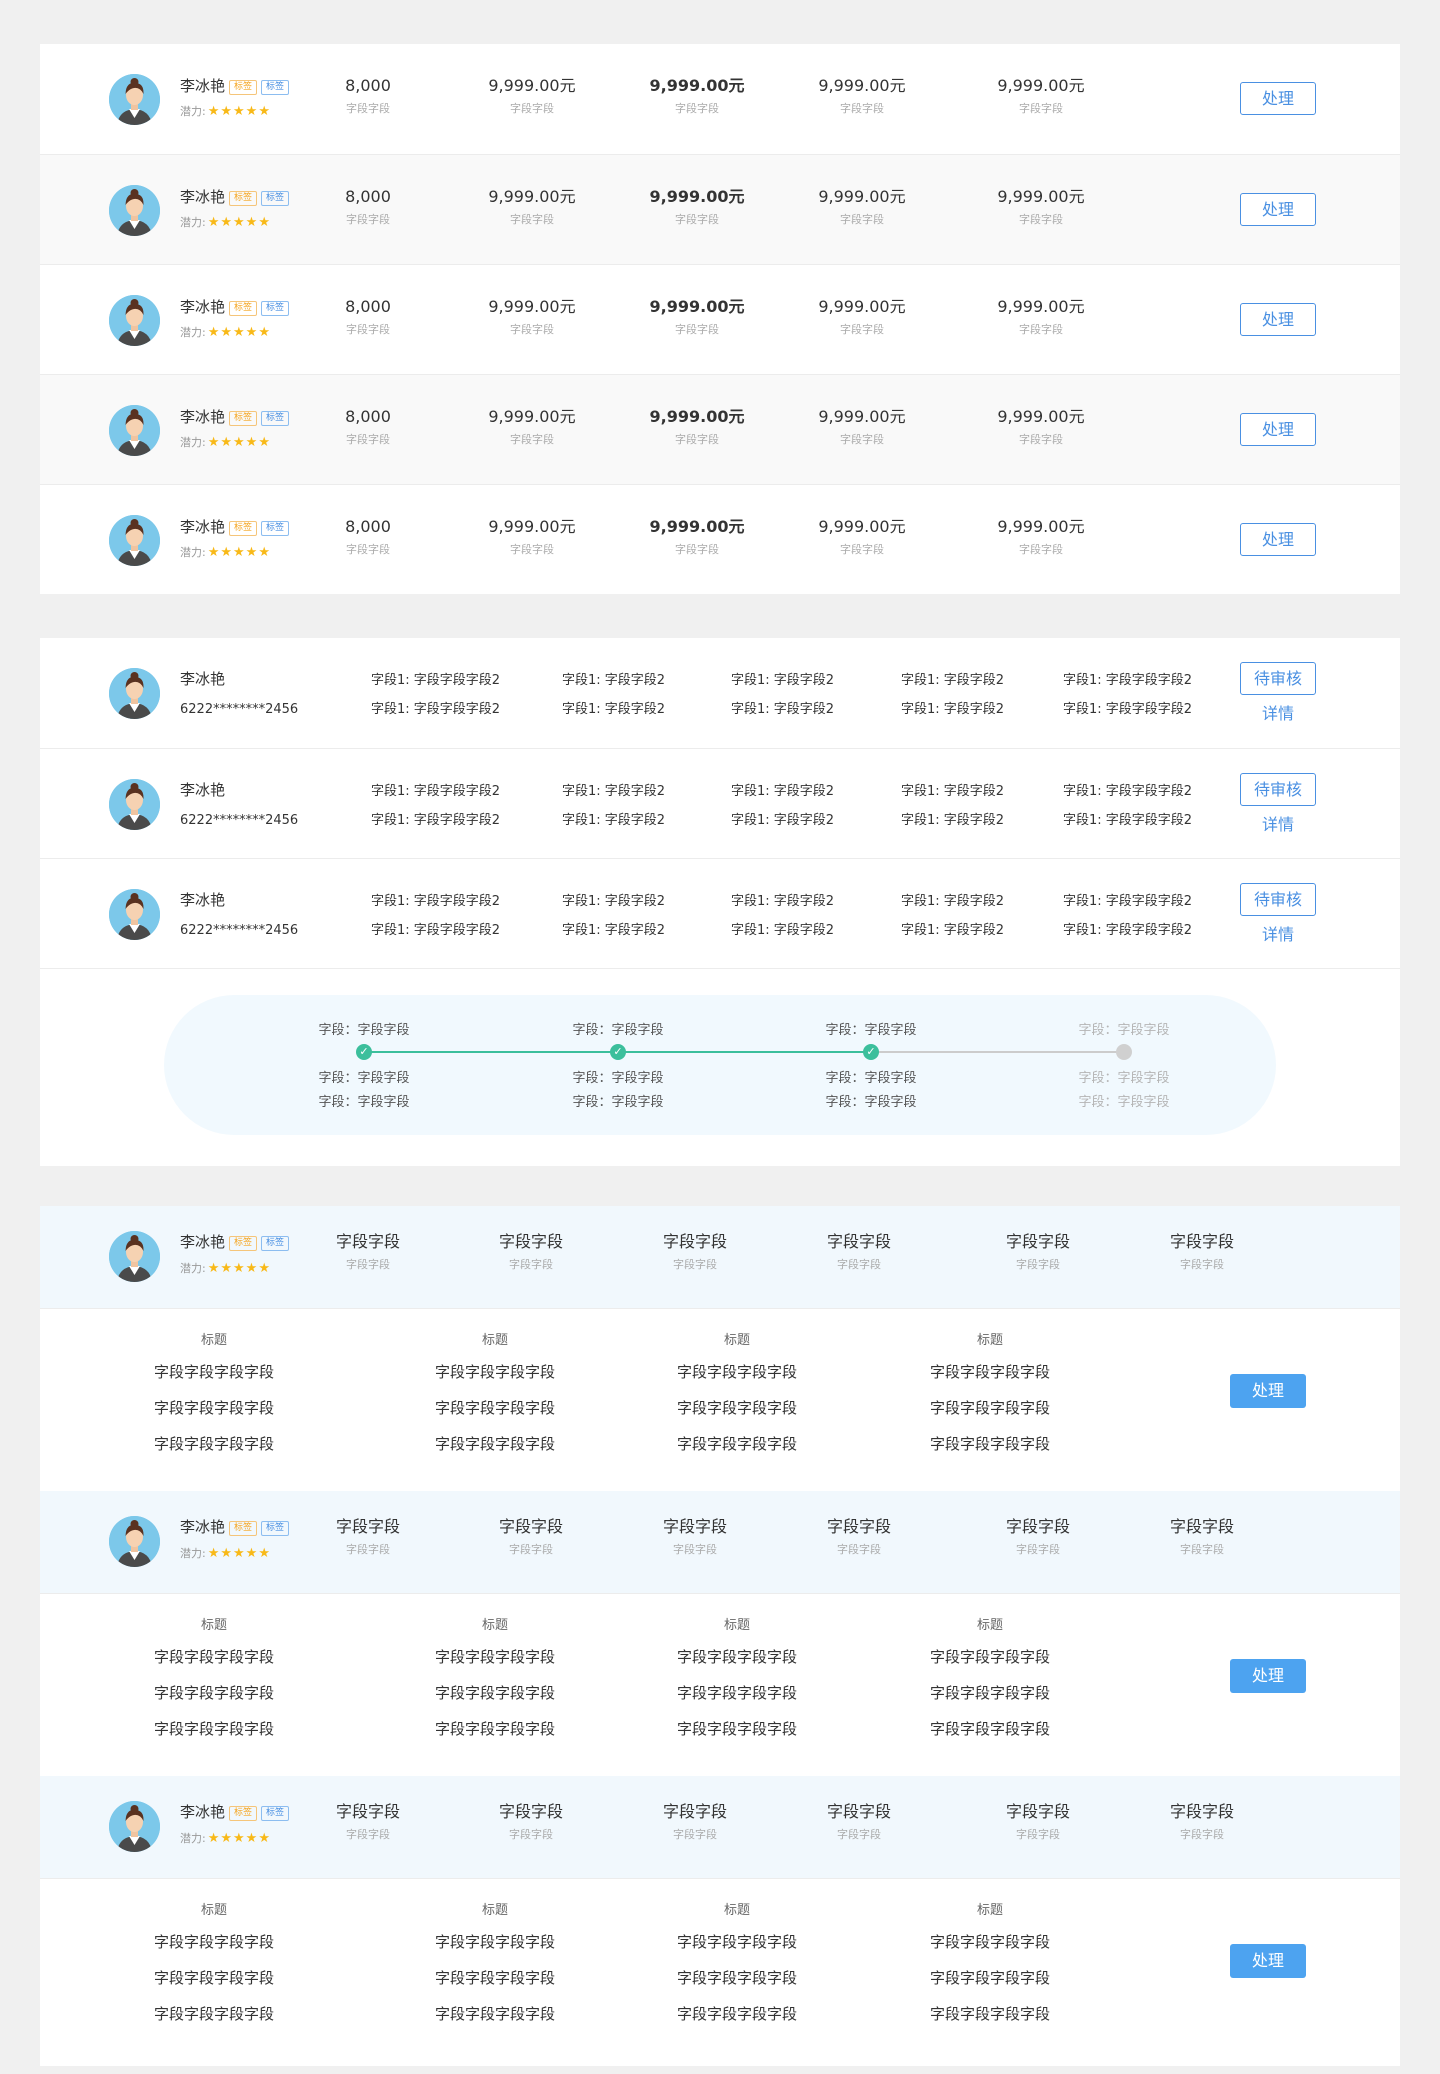 The width and height of the screenshot is (1440, 2074). I want to click on tag-badge: 标签, so click(243, 87).